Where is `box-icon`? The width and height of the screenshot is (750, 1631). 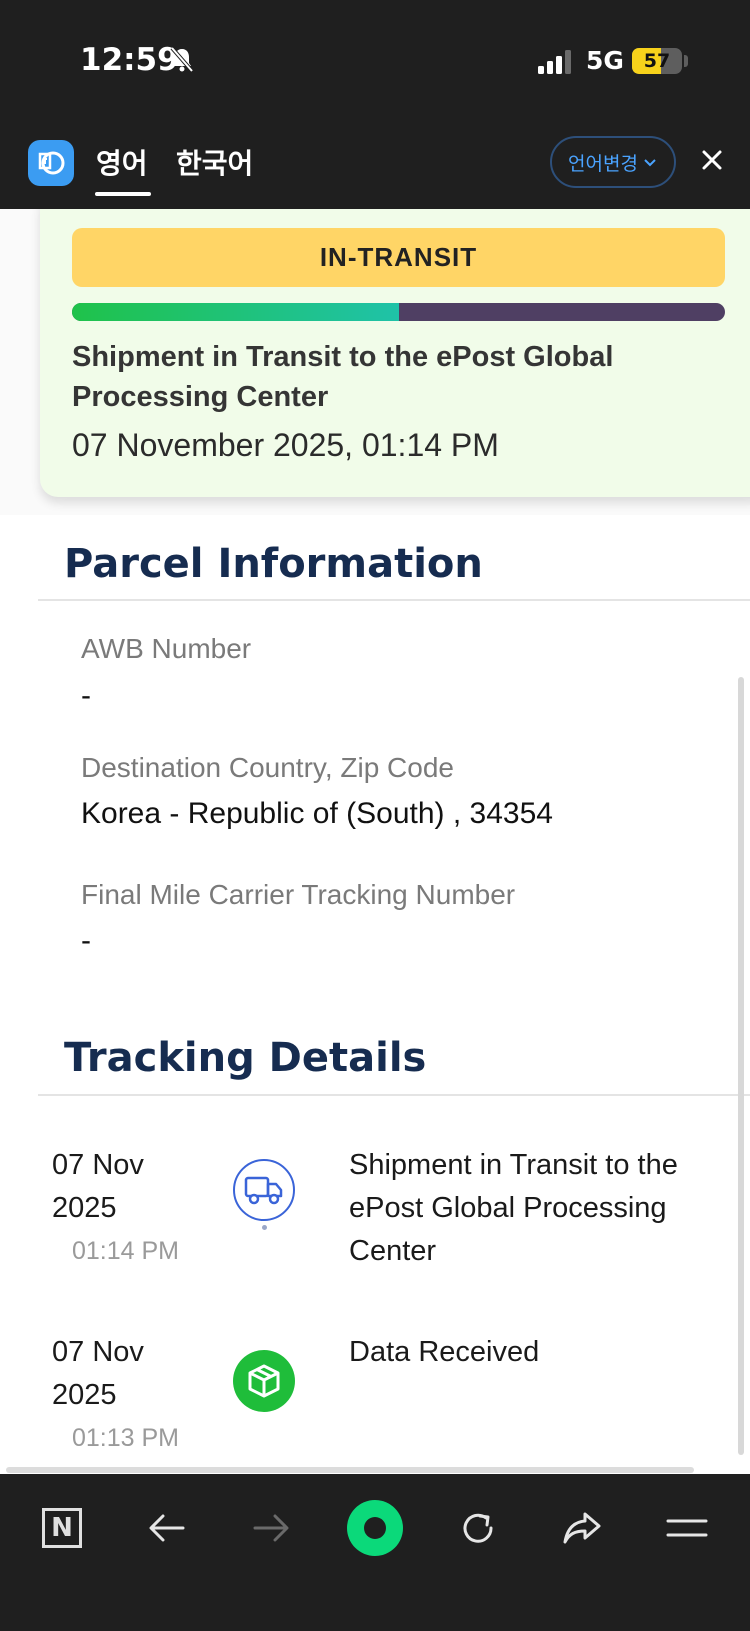 box-icon is located at coordinates (264, 1381).